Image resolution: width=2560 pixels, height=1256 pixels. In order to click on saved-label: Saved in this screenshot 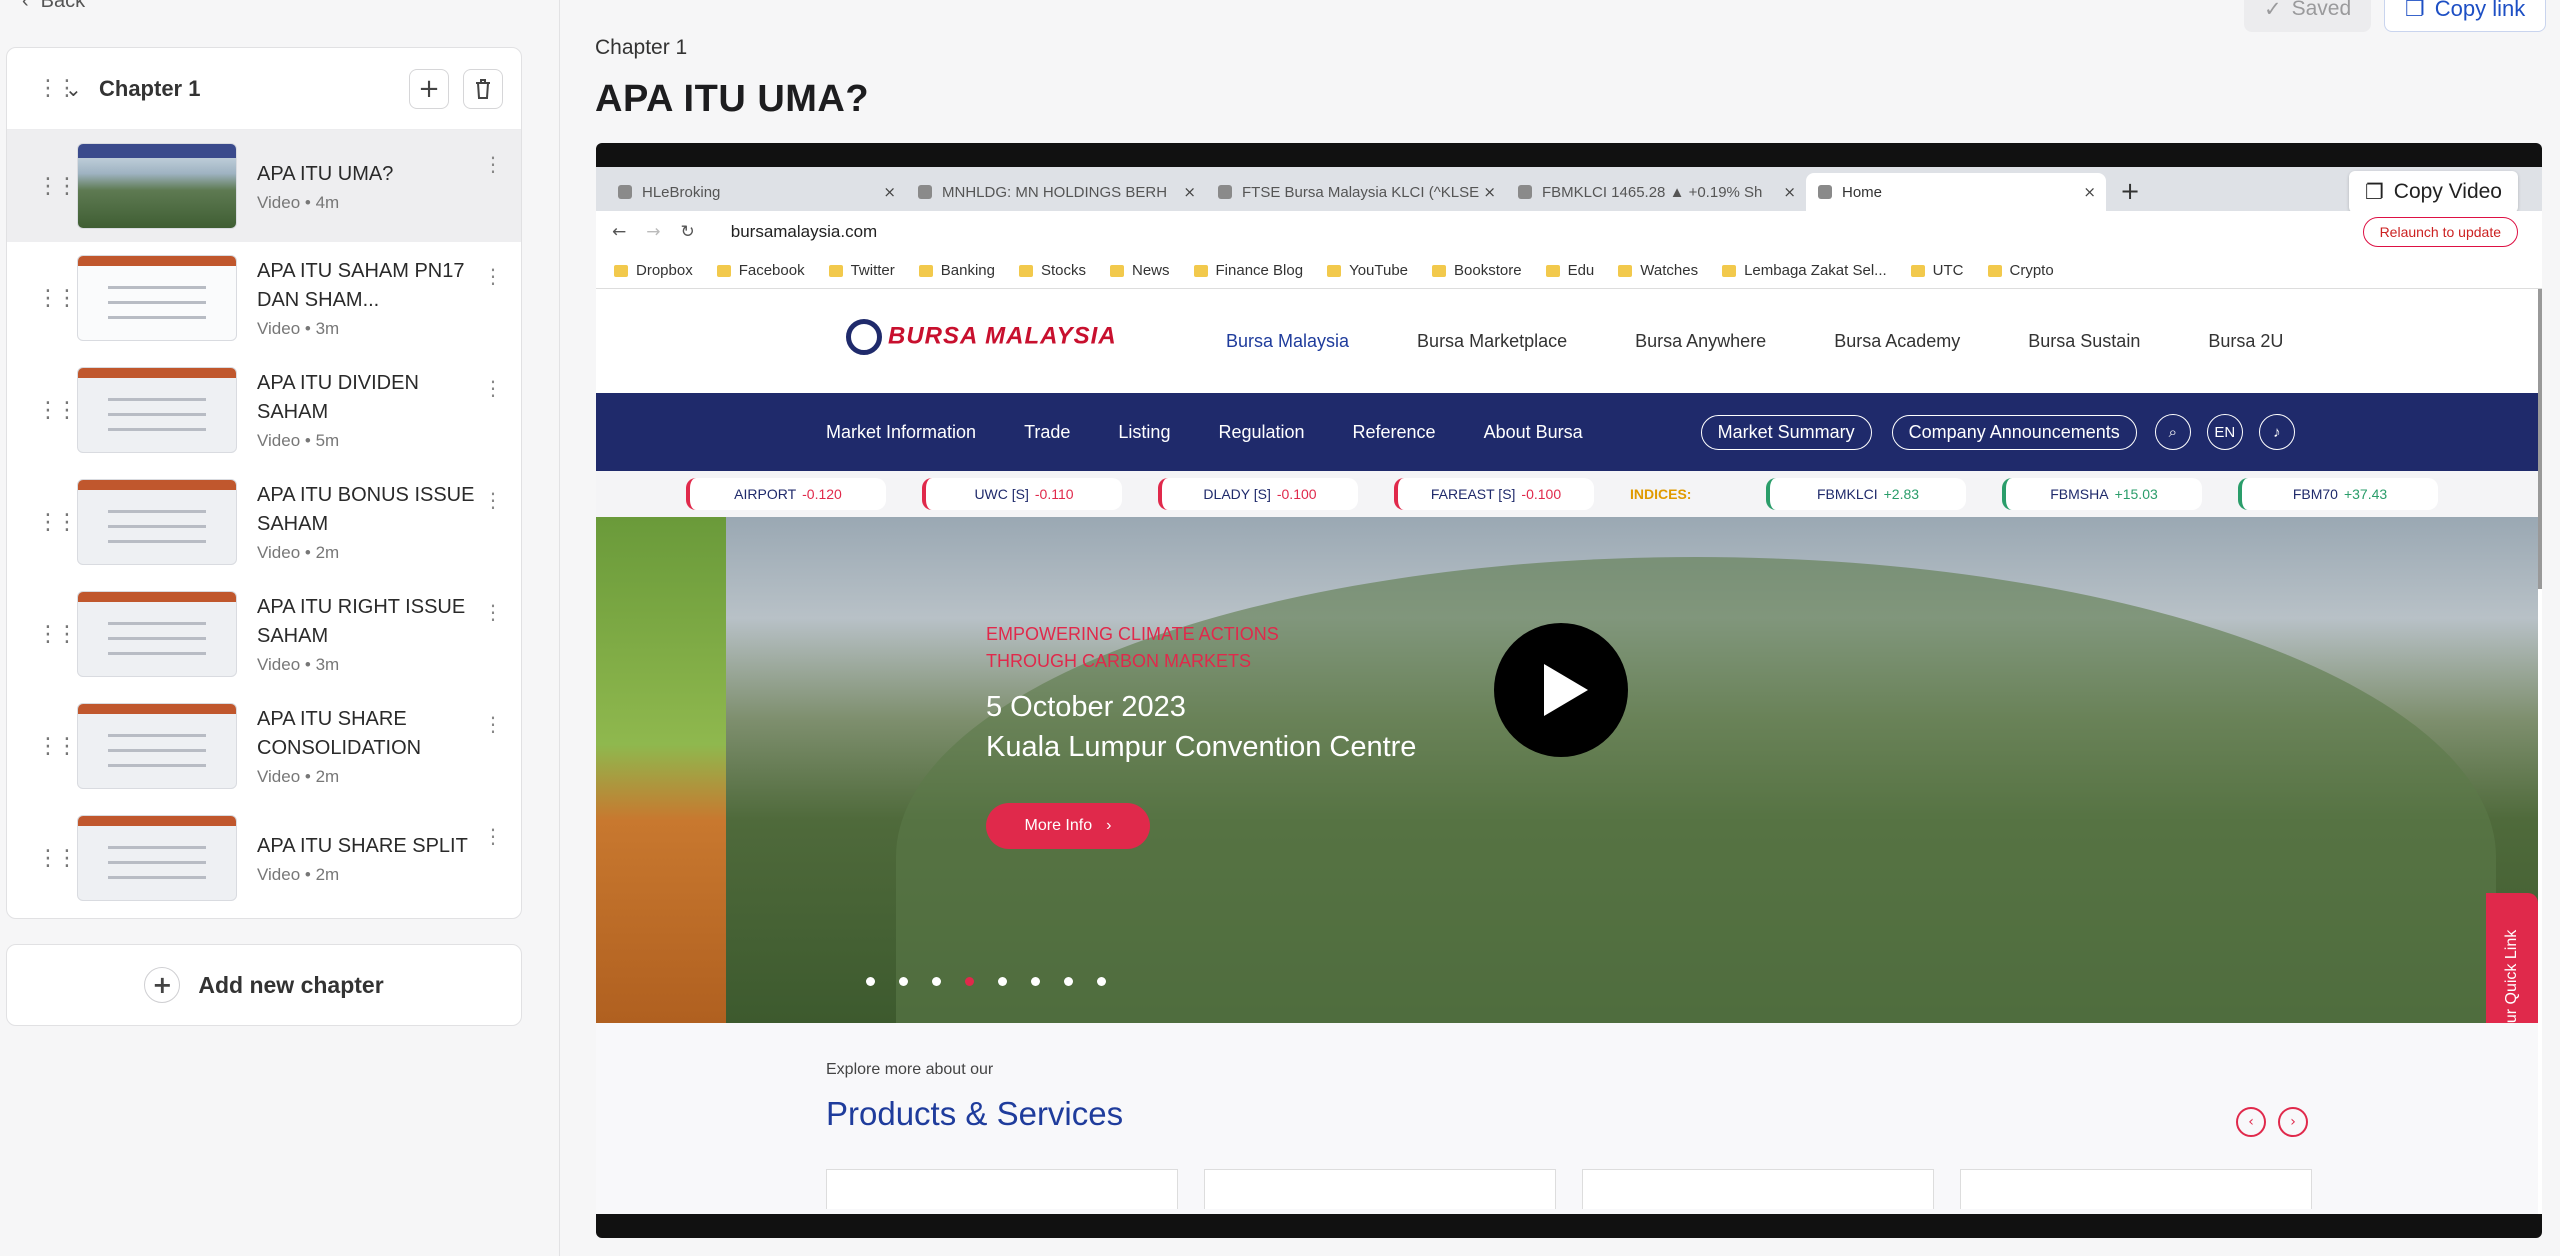, I will do `click(2321, 10)`.